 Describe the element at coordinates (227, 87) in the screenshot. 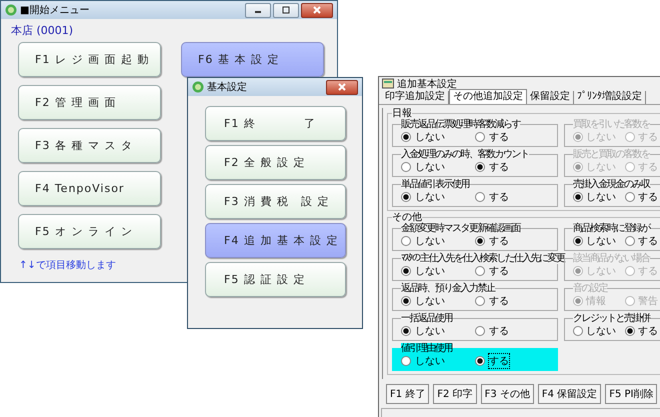

I see `window-title: 基本設定` at that location.